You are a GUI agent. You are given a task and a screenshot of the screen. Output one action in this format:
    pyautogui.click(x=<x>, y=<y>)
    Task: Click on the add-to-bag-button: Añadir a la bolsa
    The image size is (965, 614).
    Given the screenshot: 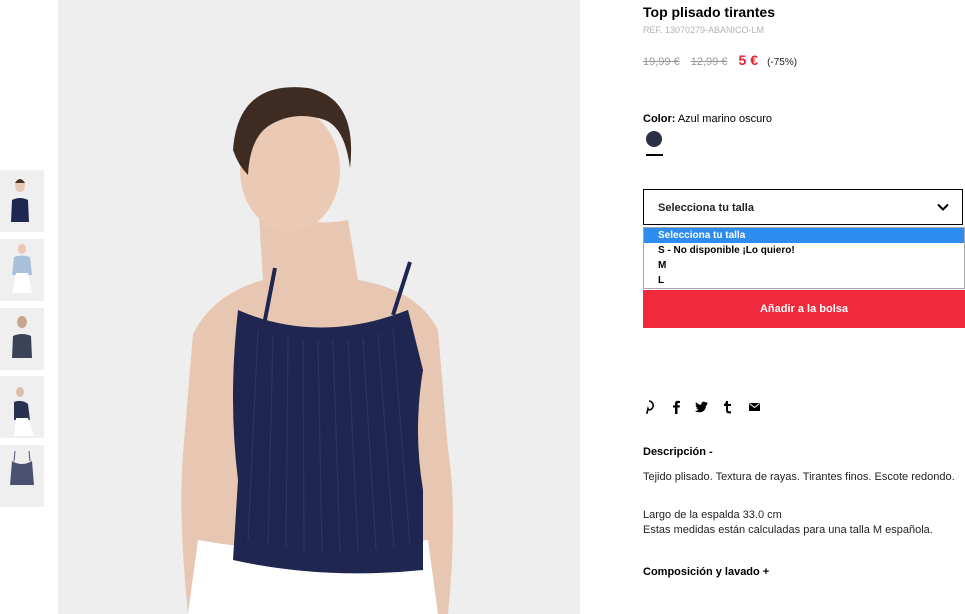 What is the action you would take?
    pyautogui.click(x=804, y=309)
    